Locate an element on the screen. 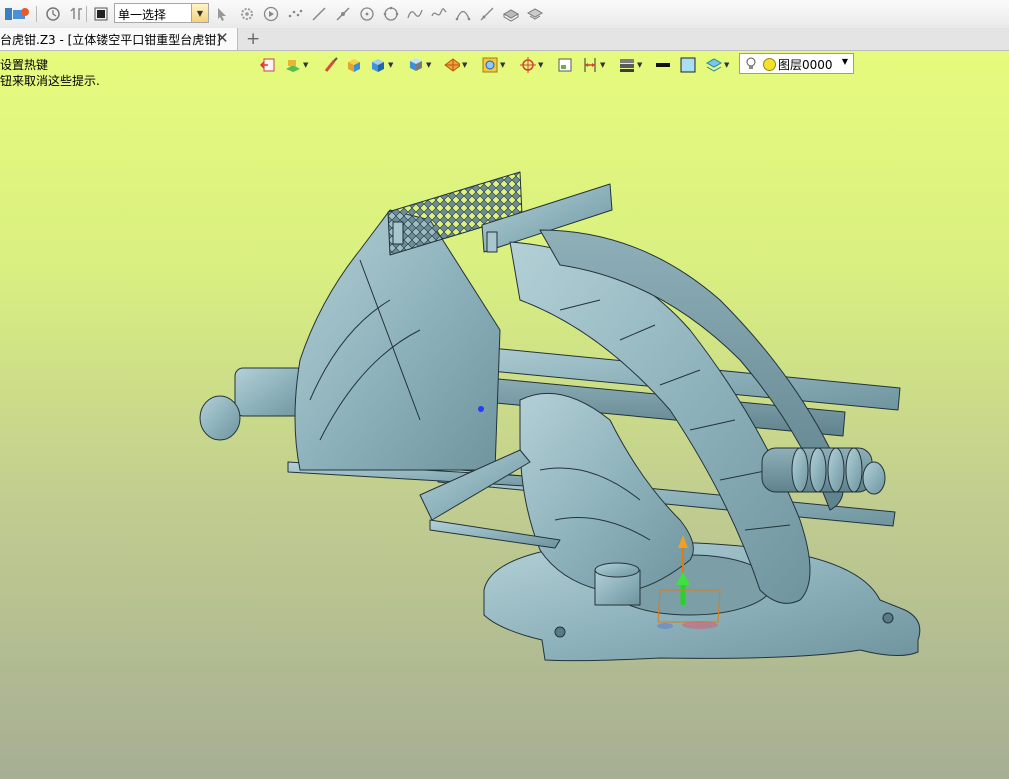 The width and height of the screenshot is (1009, 779). document-tab: 台虎钳.Z3 - [立体镂空平口钳重型台虎钳] ✕ is located at coordinates (119, 39).